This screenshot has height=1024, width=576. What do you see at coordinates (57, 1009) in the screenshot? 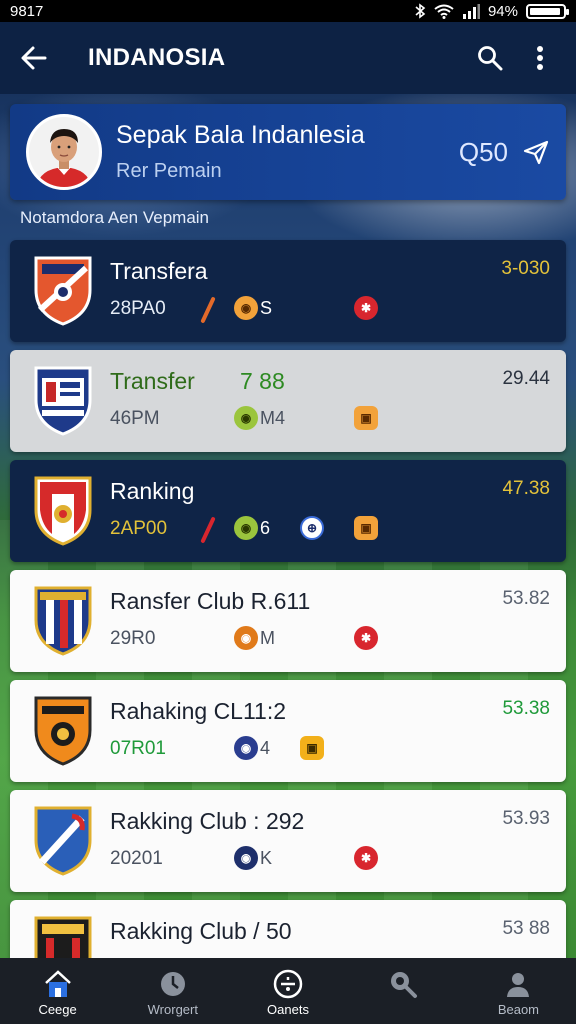
I see `nav-label: Ceege` at bounding box center [57, 1009].